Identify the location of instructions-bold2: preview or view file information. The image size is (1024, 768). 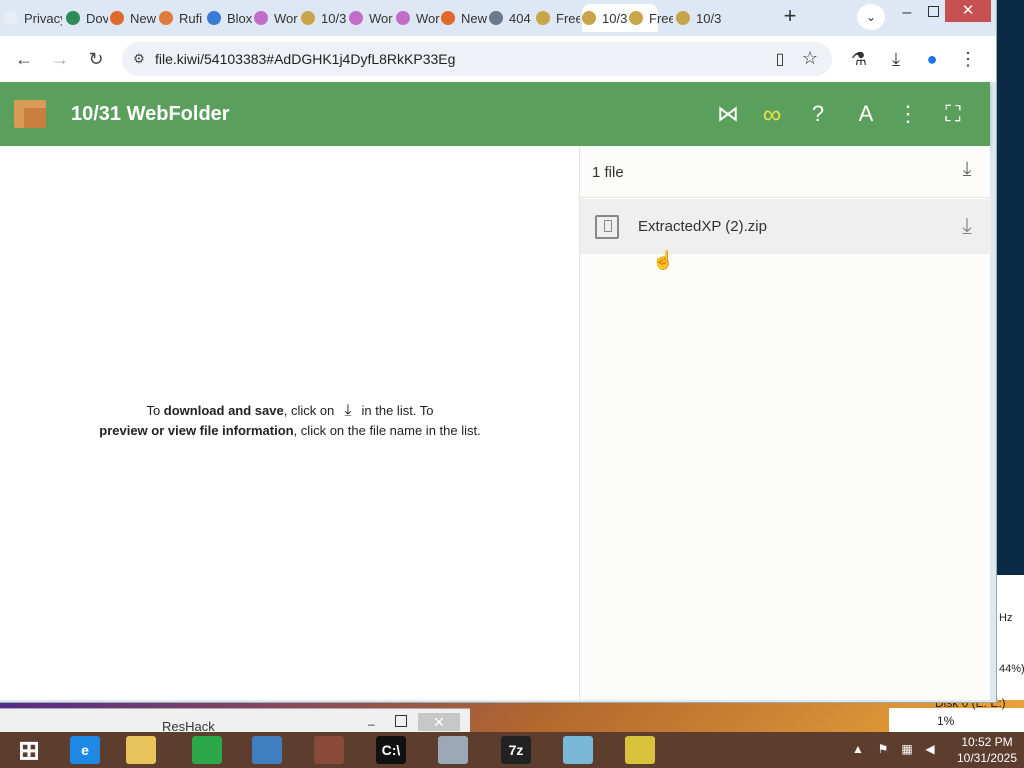
(196, 430).